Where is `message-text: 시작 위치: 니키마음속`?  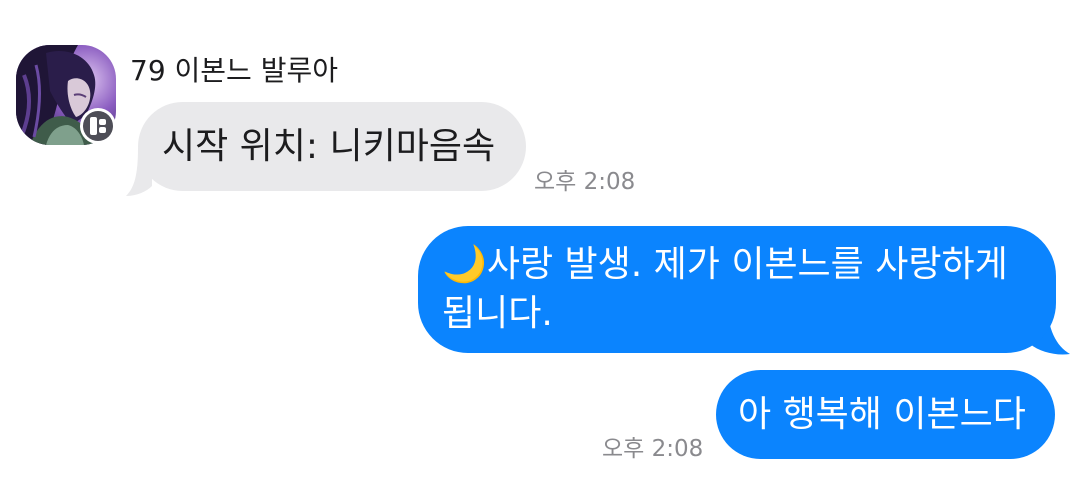
message-text: 시작 위치: 니키마음속 is located at coordinates (329, 146).